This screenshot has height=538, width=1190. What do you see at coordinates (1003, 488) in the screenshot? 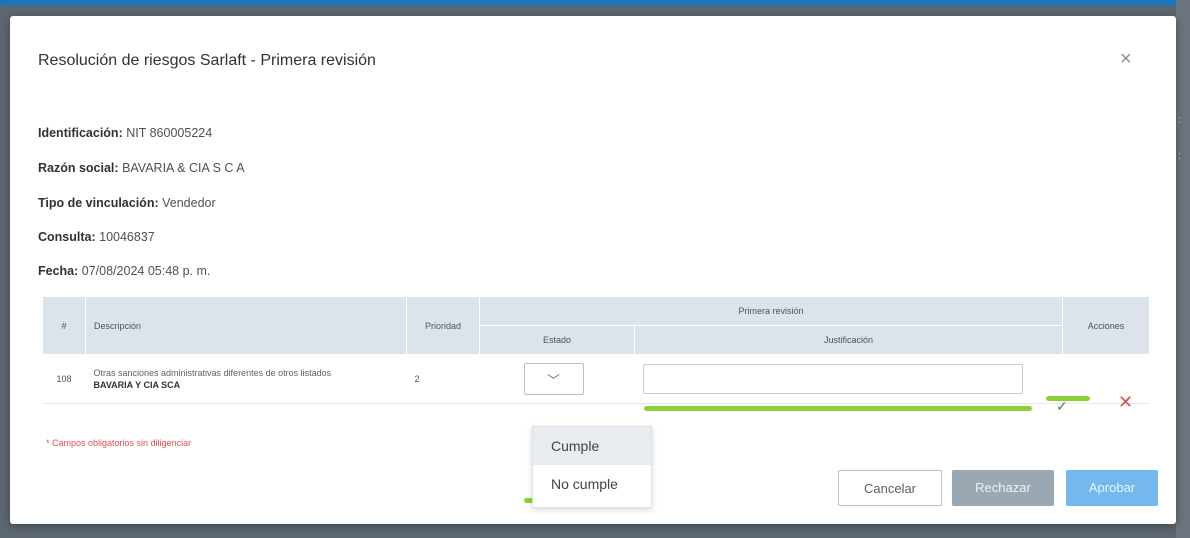
I see `reject-button: Rechazar` at bounding box center [1003, 488].